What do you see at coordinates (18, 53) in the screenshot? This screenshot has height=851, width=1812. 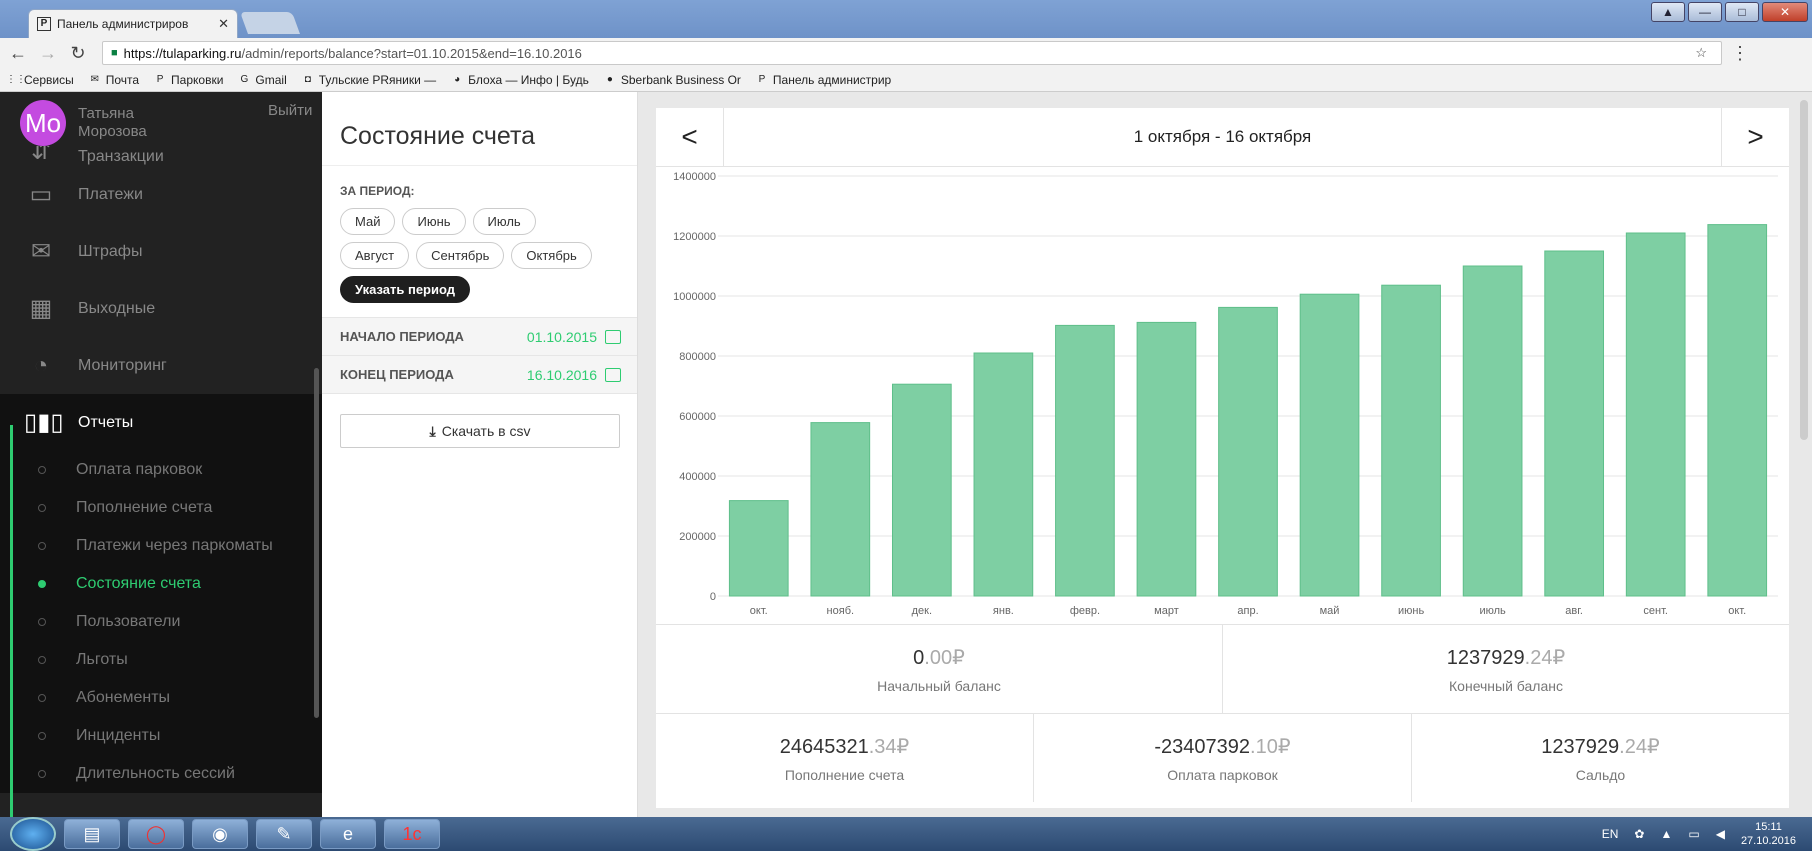 I see `back-icon: ←` at bounding box center [18, 53].